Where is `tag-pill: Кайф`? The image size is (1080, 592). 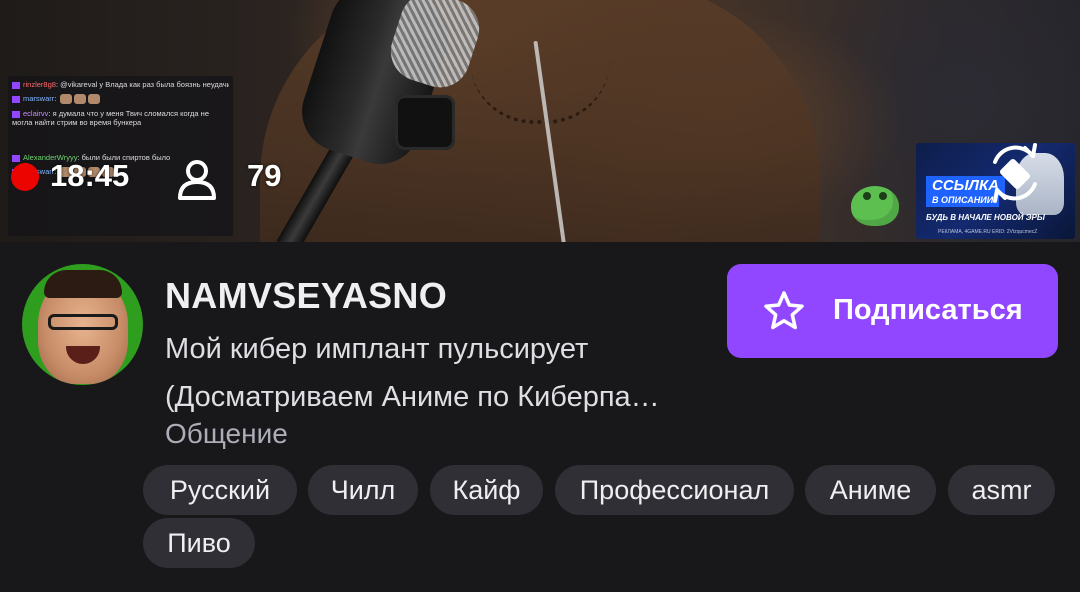
tag-pill: Кайф is located at coordinates (486, 490).